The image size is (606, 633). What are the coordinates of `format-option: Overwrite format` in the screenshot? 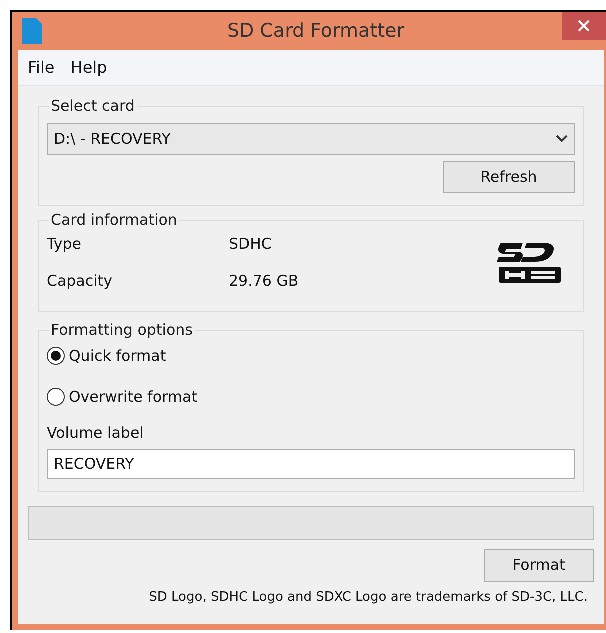 It's located at (311, 397).